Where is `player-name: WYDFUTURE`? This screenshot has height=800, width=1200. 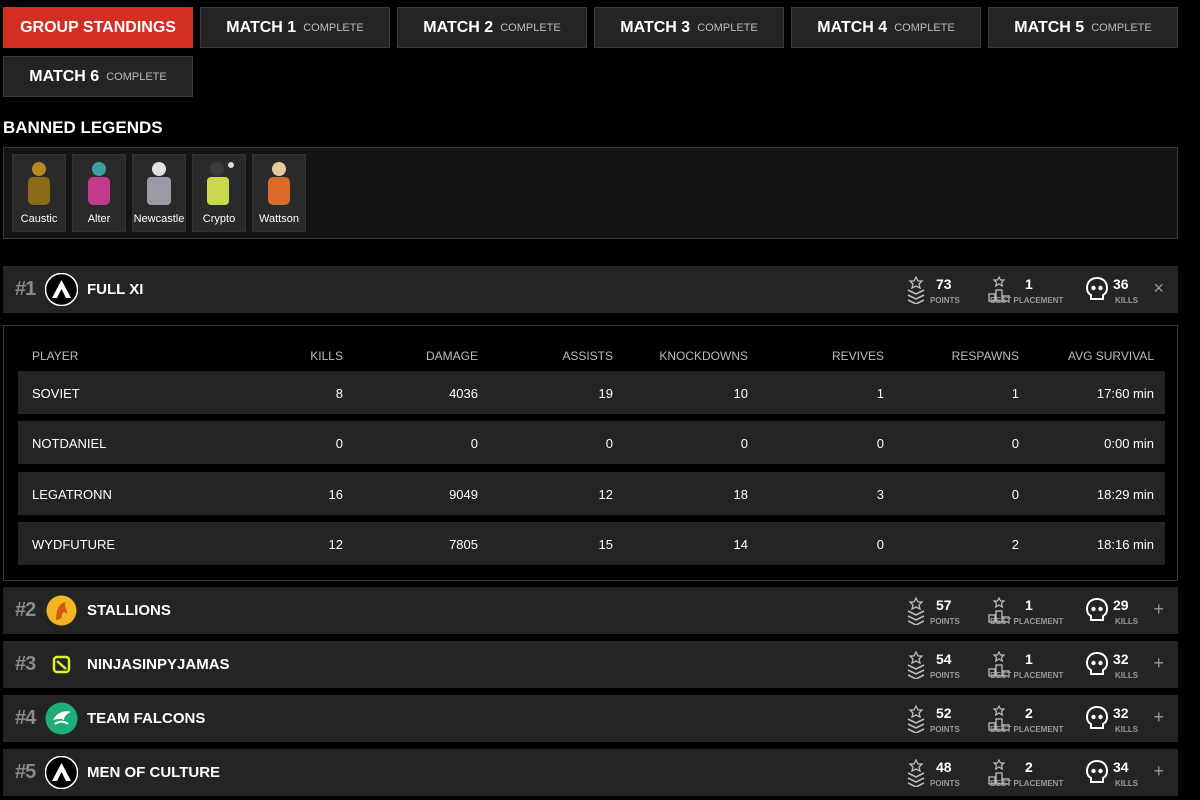
player-name: WYDFUTURE is located at coordinates (74, 544).